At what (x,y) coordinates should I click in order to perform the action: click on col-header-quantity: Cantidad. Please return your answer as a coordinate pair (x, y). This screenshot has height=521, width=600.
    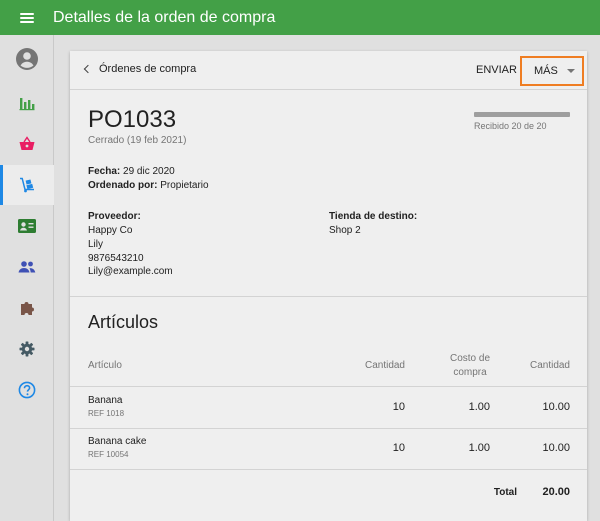
    Looking at the image, I should click on (384, 365).